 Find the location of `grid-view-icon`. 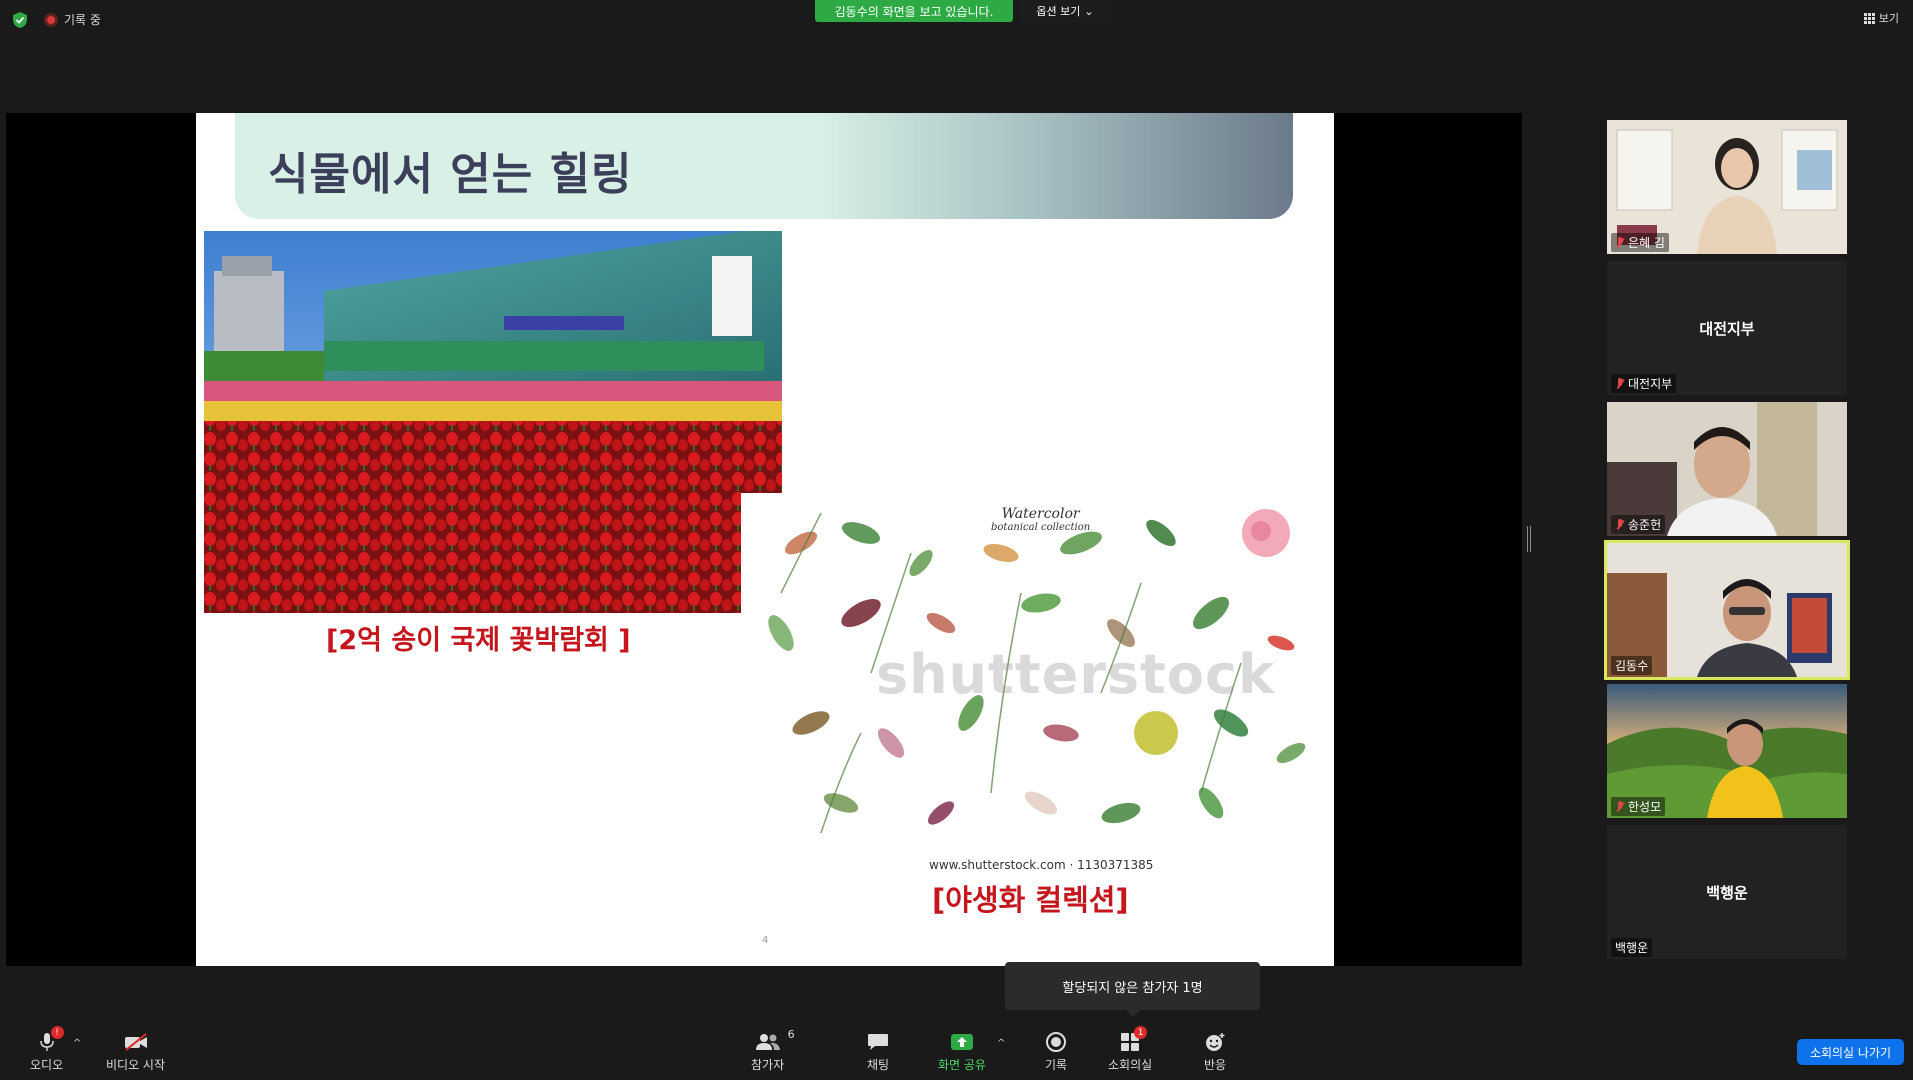

grid-view-icon is located at coordinates (1869, 18).